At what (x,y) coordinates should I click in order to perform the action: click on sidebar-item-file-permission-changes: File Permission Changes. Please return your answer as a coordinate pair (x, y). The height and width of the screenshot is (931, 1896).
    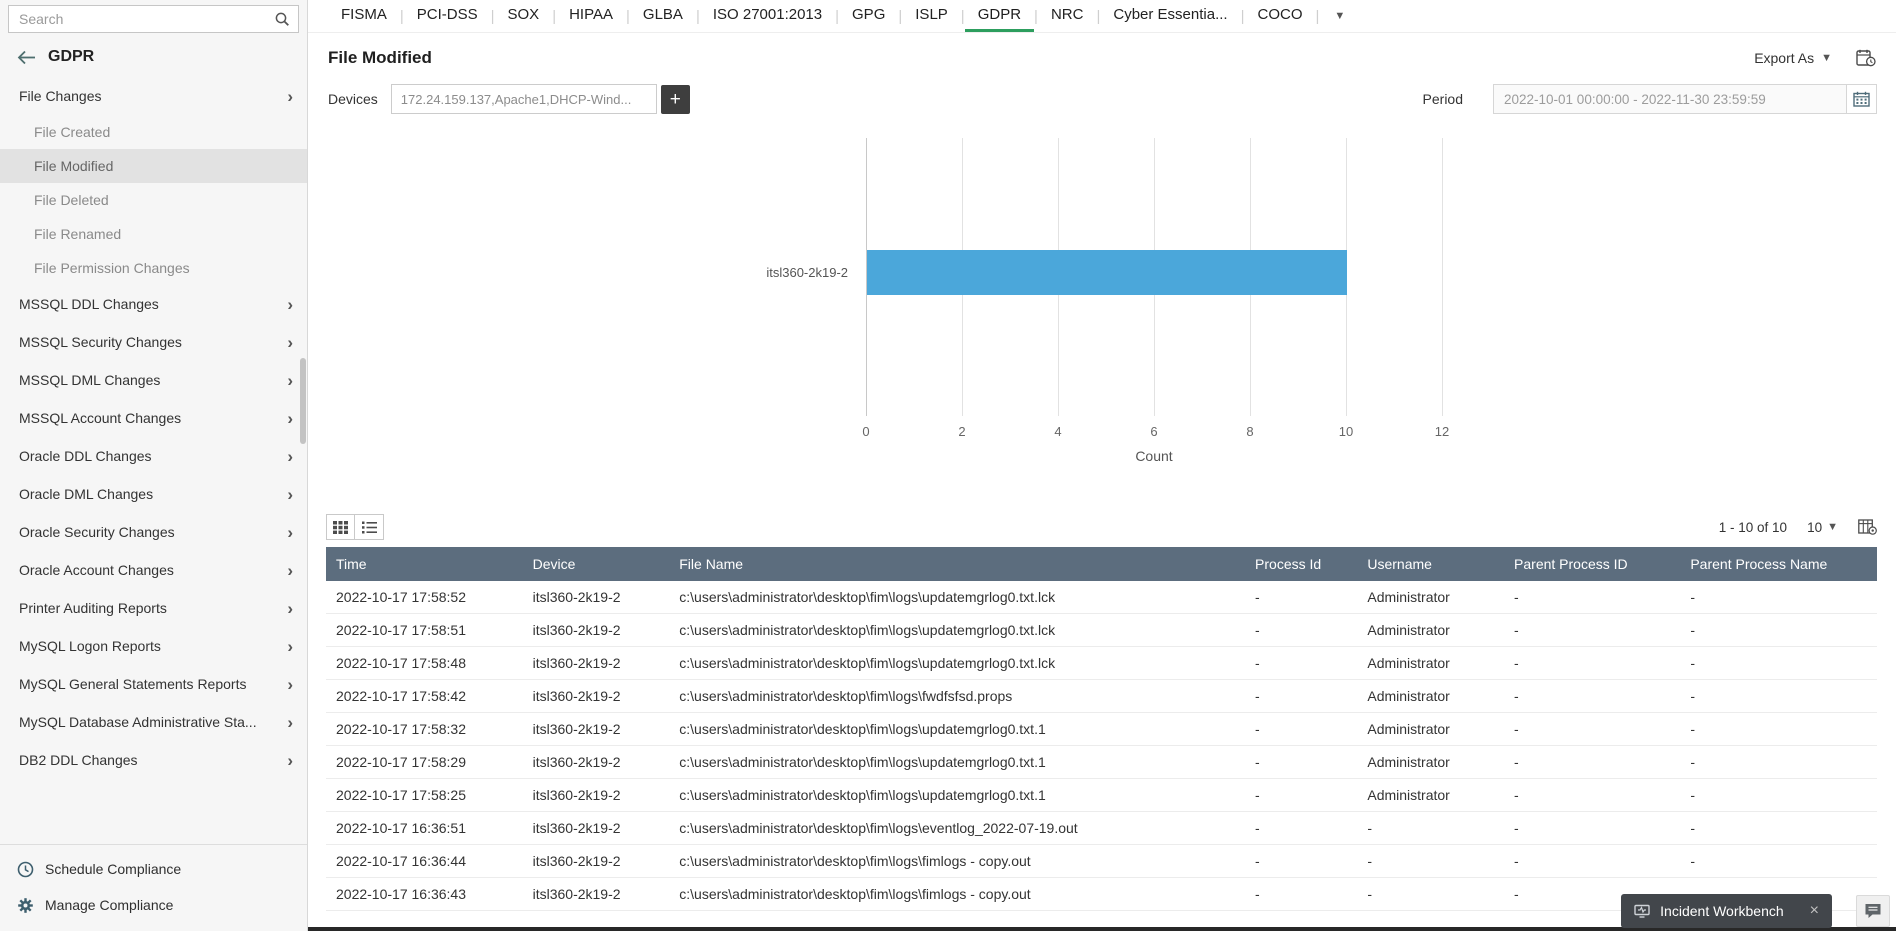
    Looking at the image, I should click on (153, 268).